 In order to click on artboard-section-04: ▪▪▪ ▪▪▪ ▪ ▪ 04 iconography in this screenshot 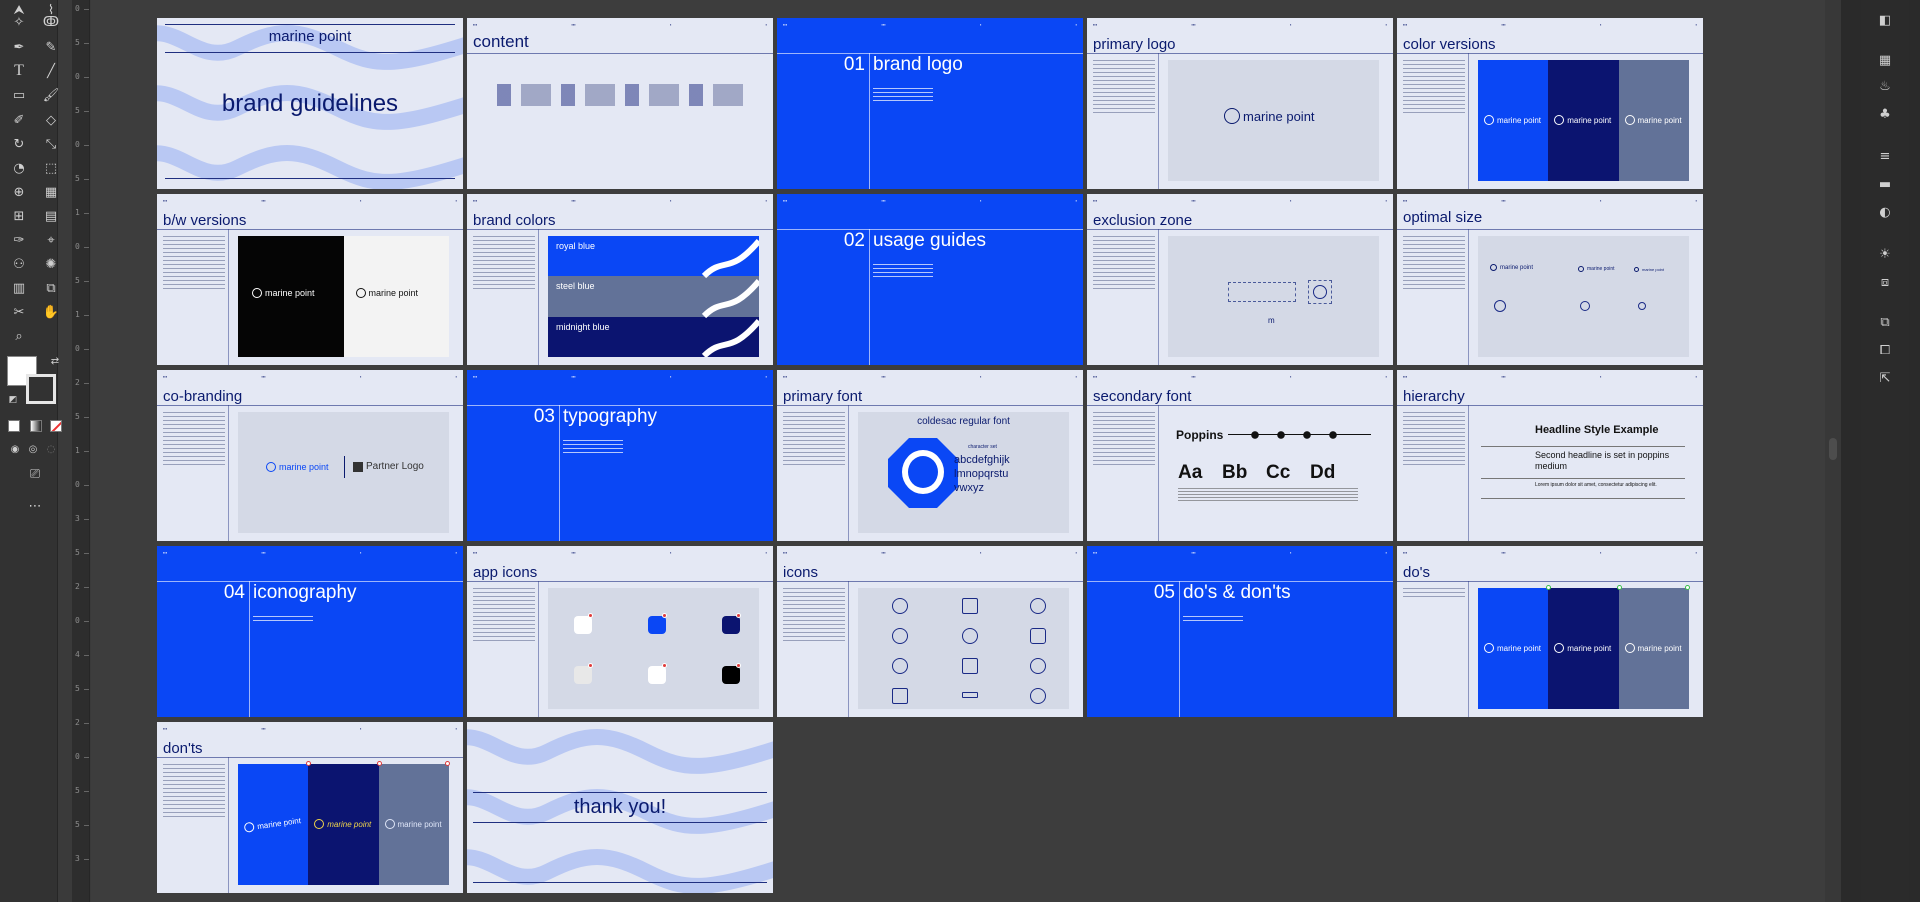, I will do `click(310, 631)`.